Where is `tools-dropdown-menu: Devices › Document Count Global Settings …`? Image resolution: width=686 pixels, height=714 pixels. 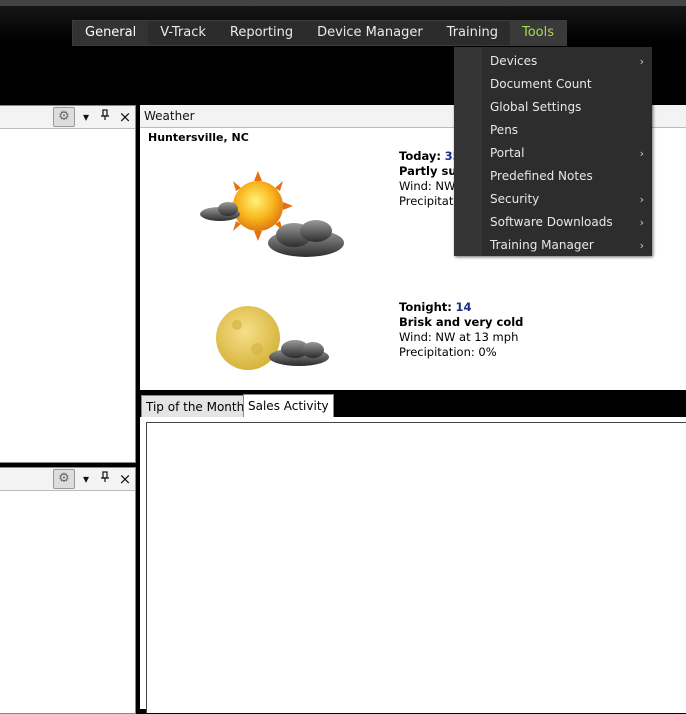
tools-dropdown-menu: Devices › Document Count Global Settings … is located at coordinates (553, 151).